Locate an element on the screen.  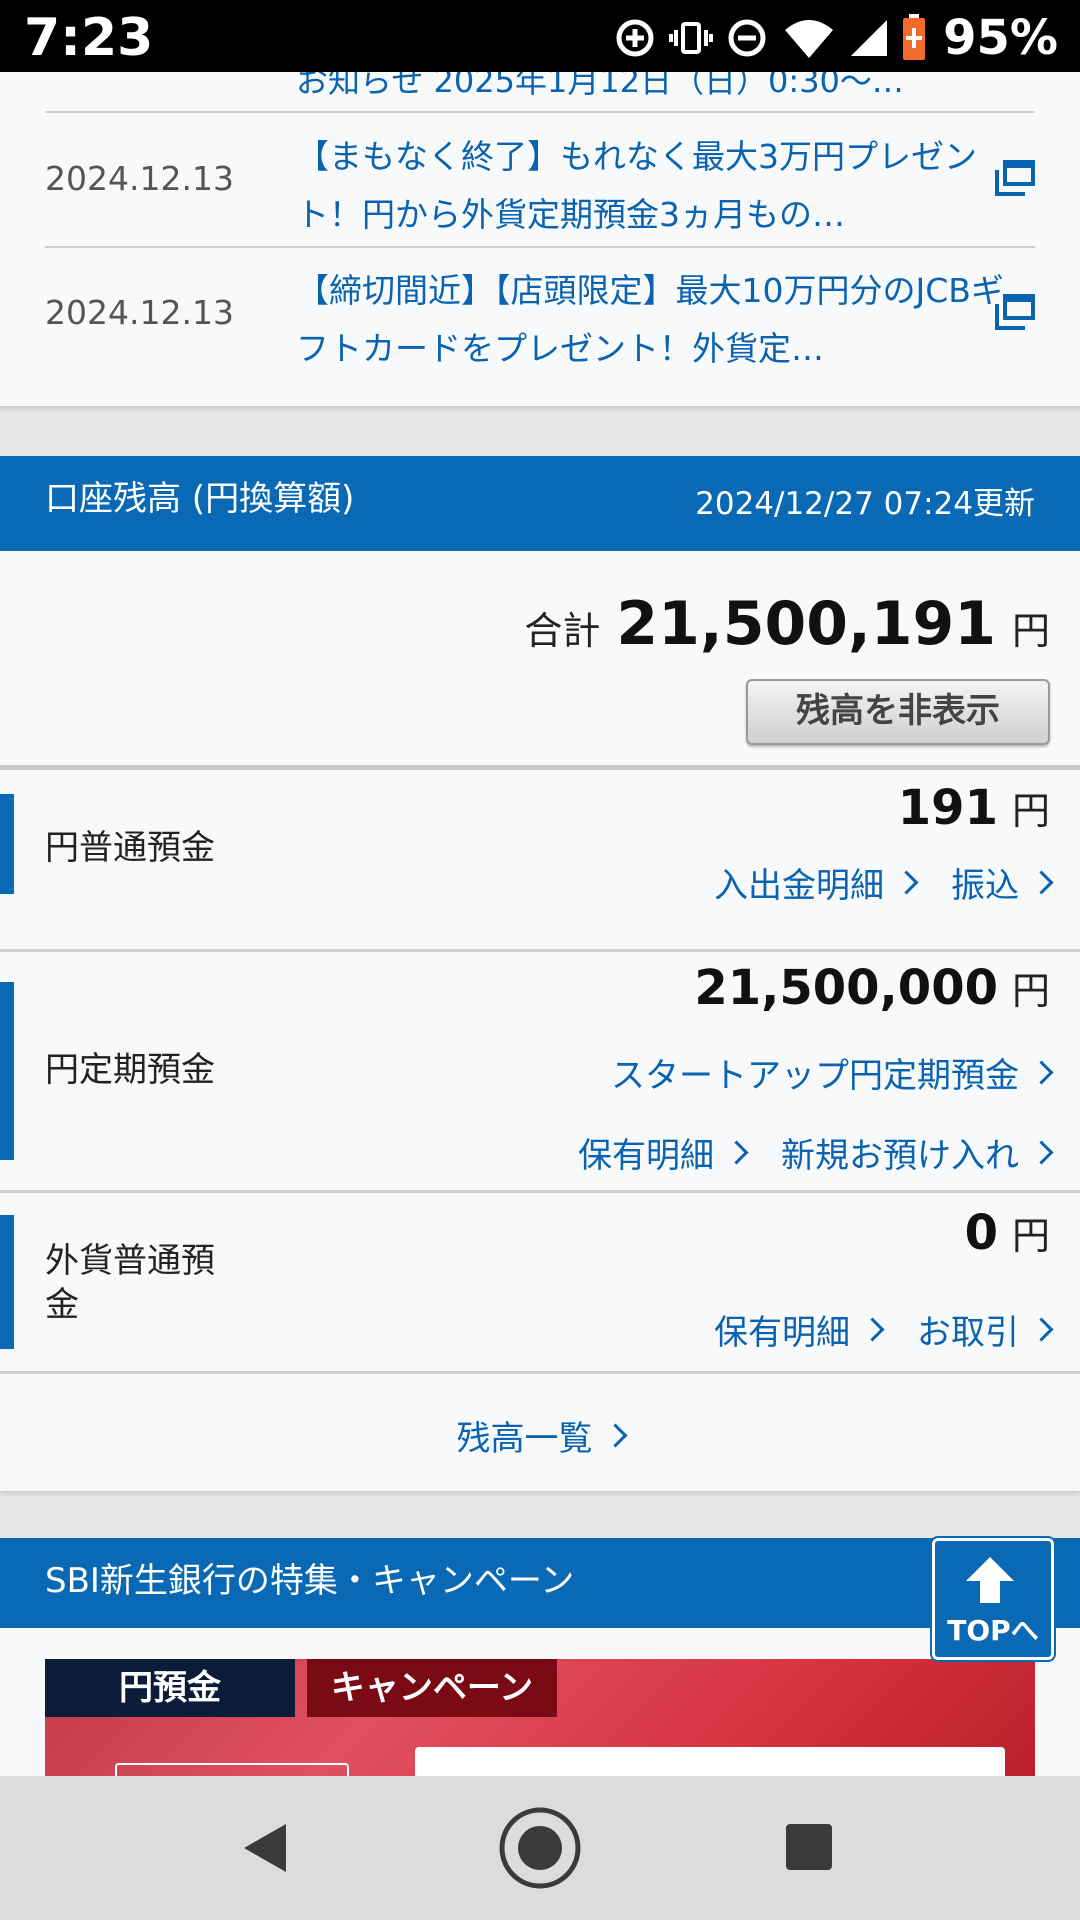
hide-balance-button: 残高を非表示 is located at coordinates (898, 712).